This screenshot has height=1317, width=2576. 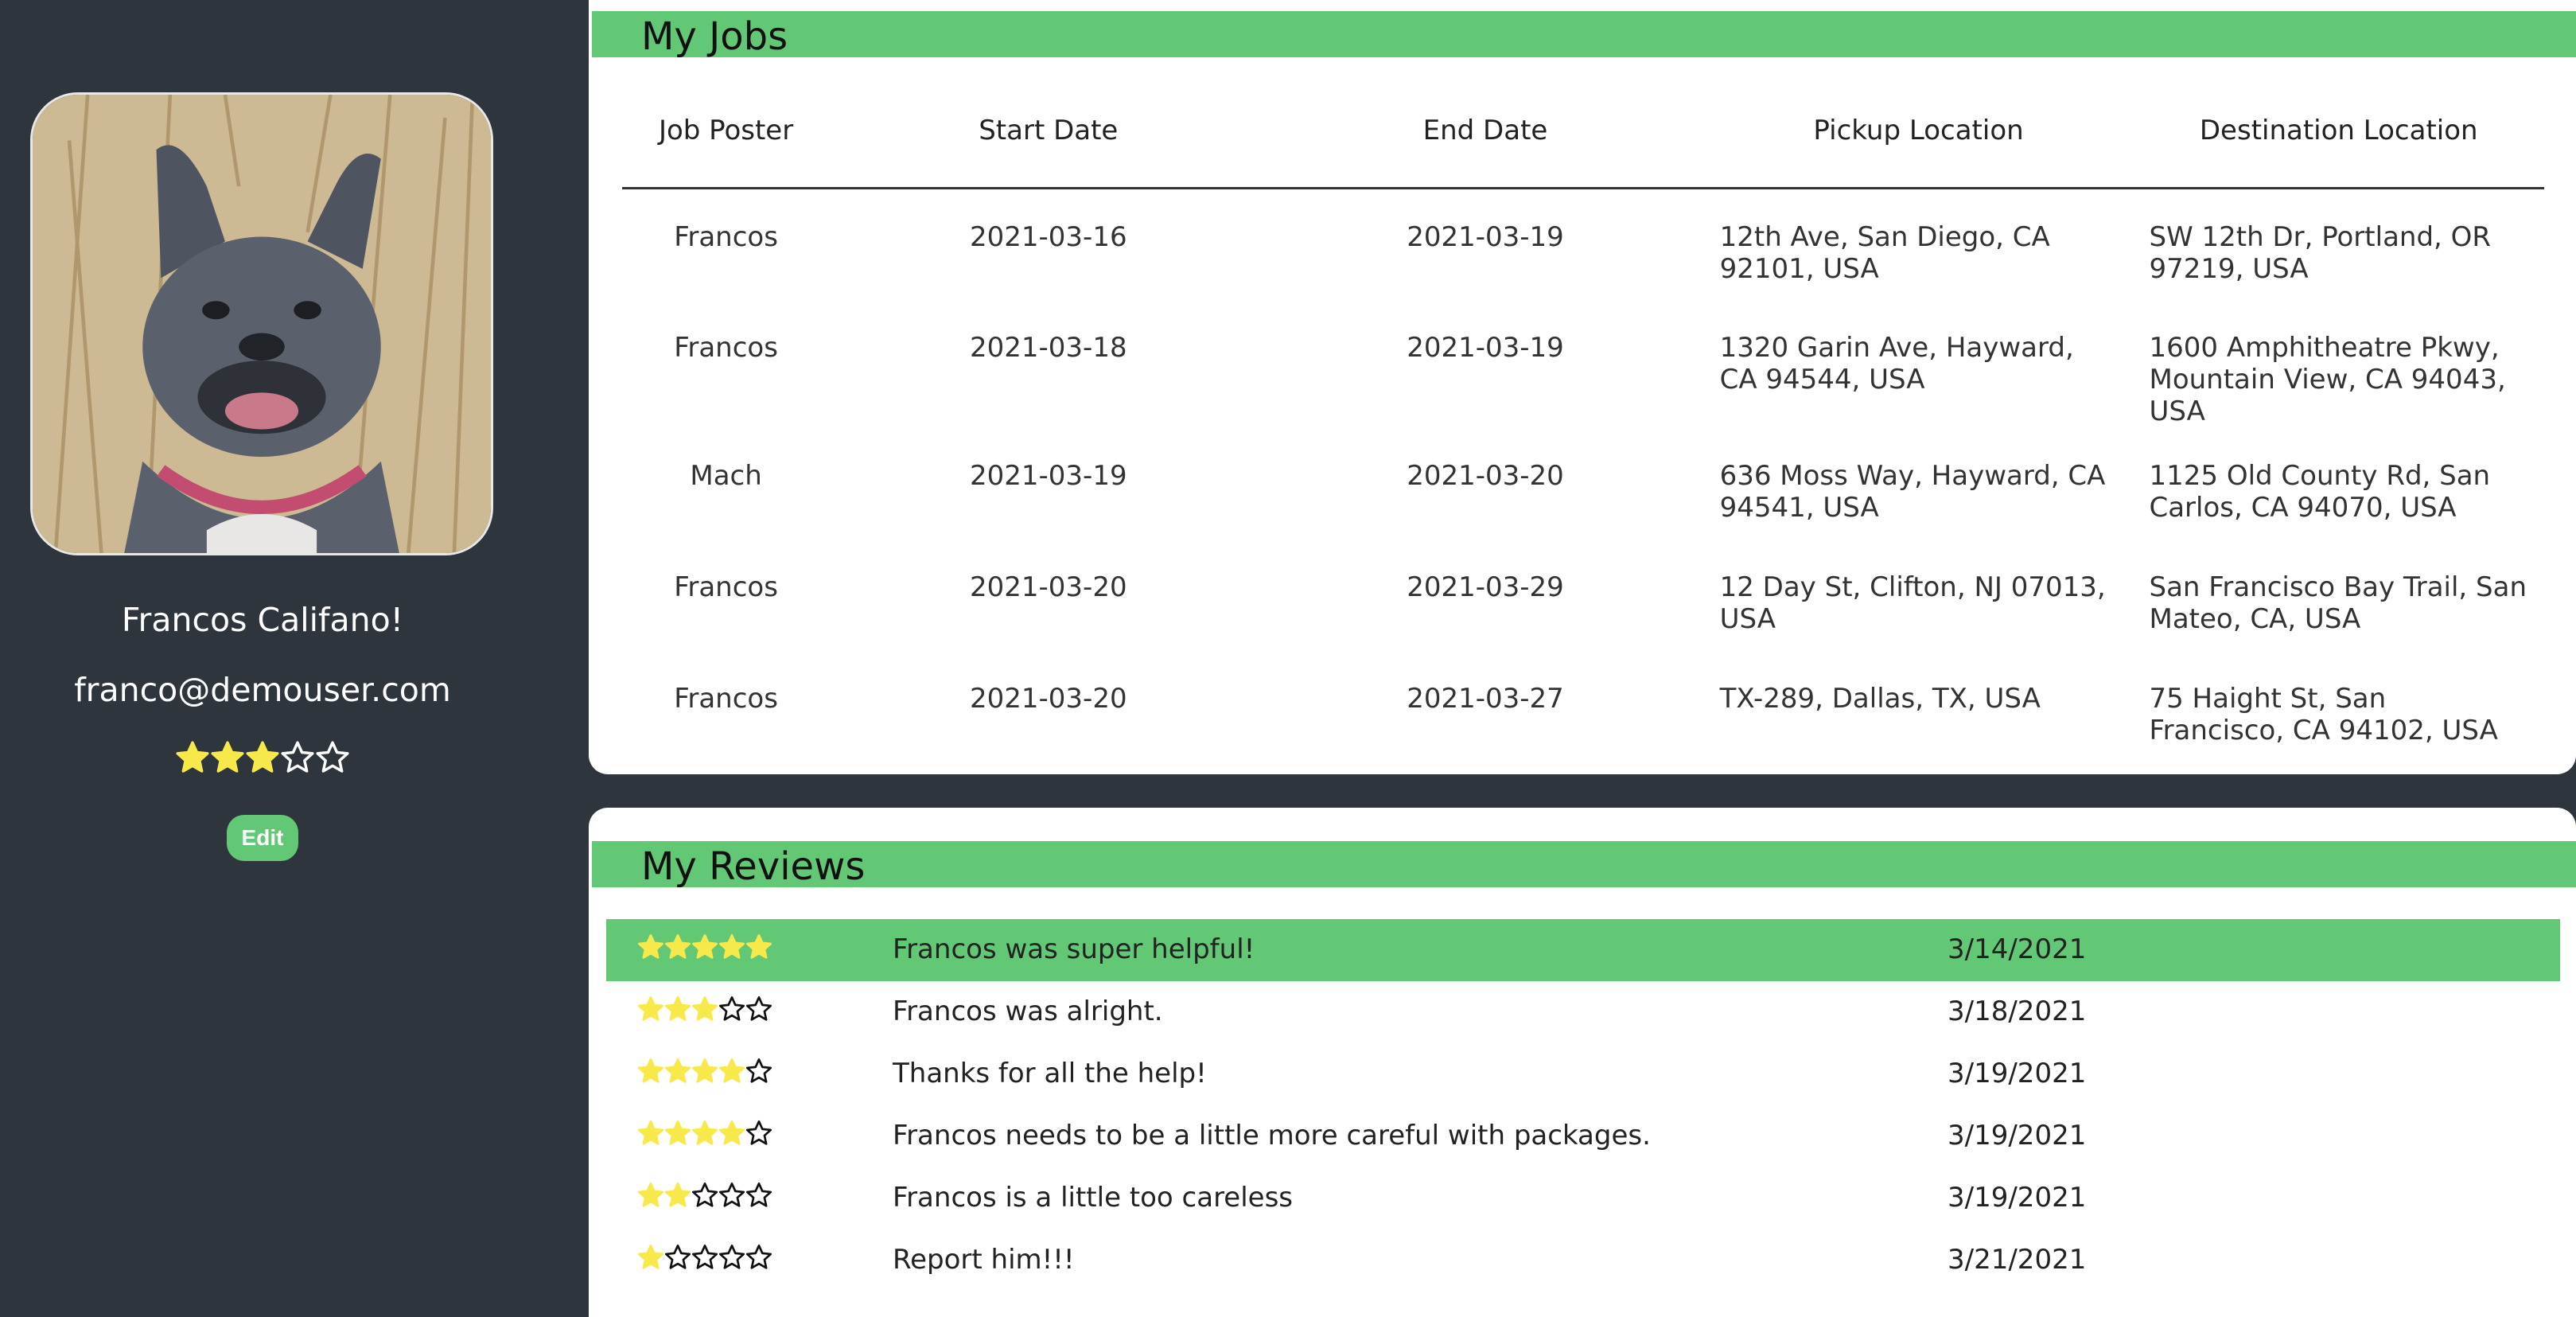 I want to click on reviews-header: My Reviews, so click(x=1584, y=864).